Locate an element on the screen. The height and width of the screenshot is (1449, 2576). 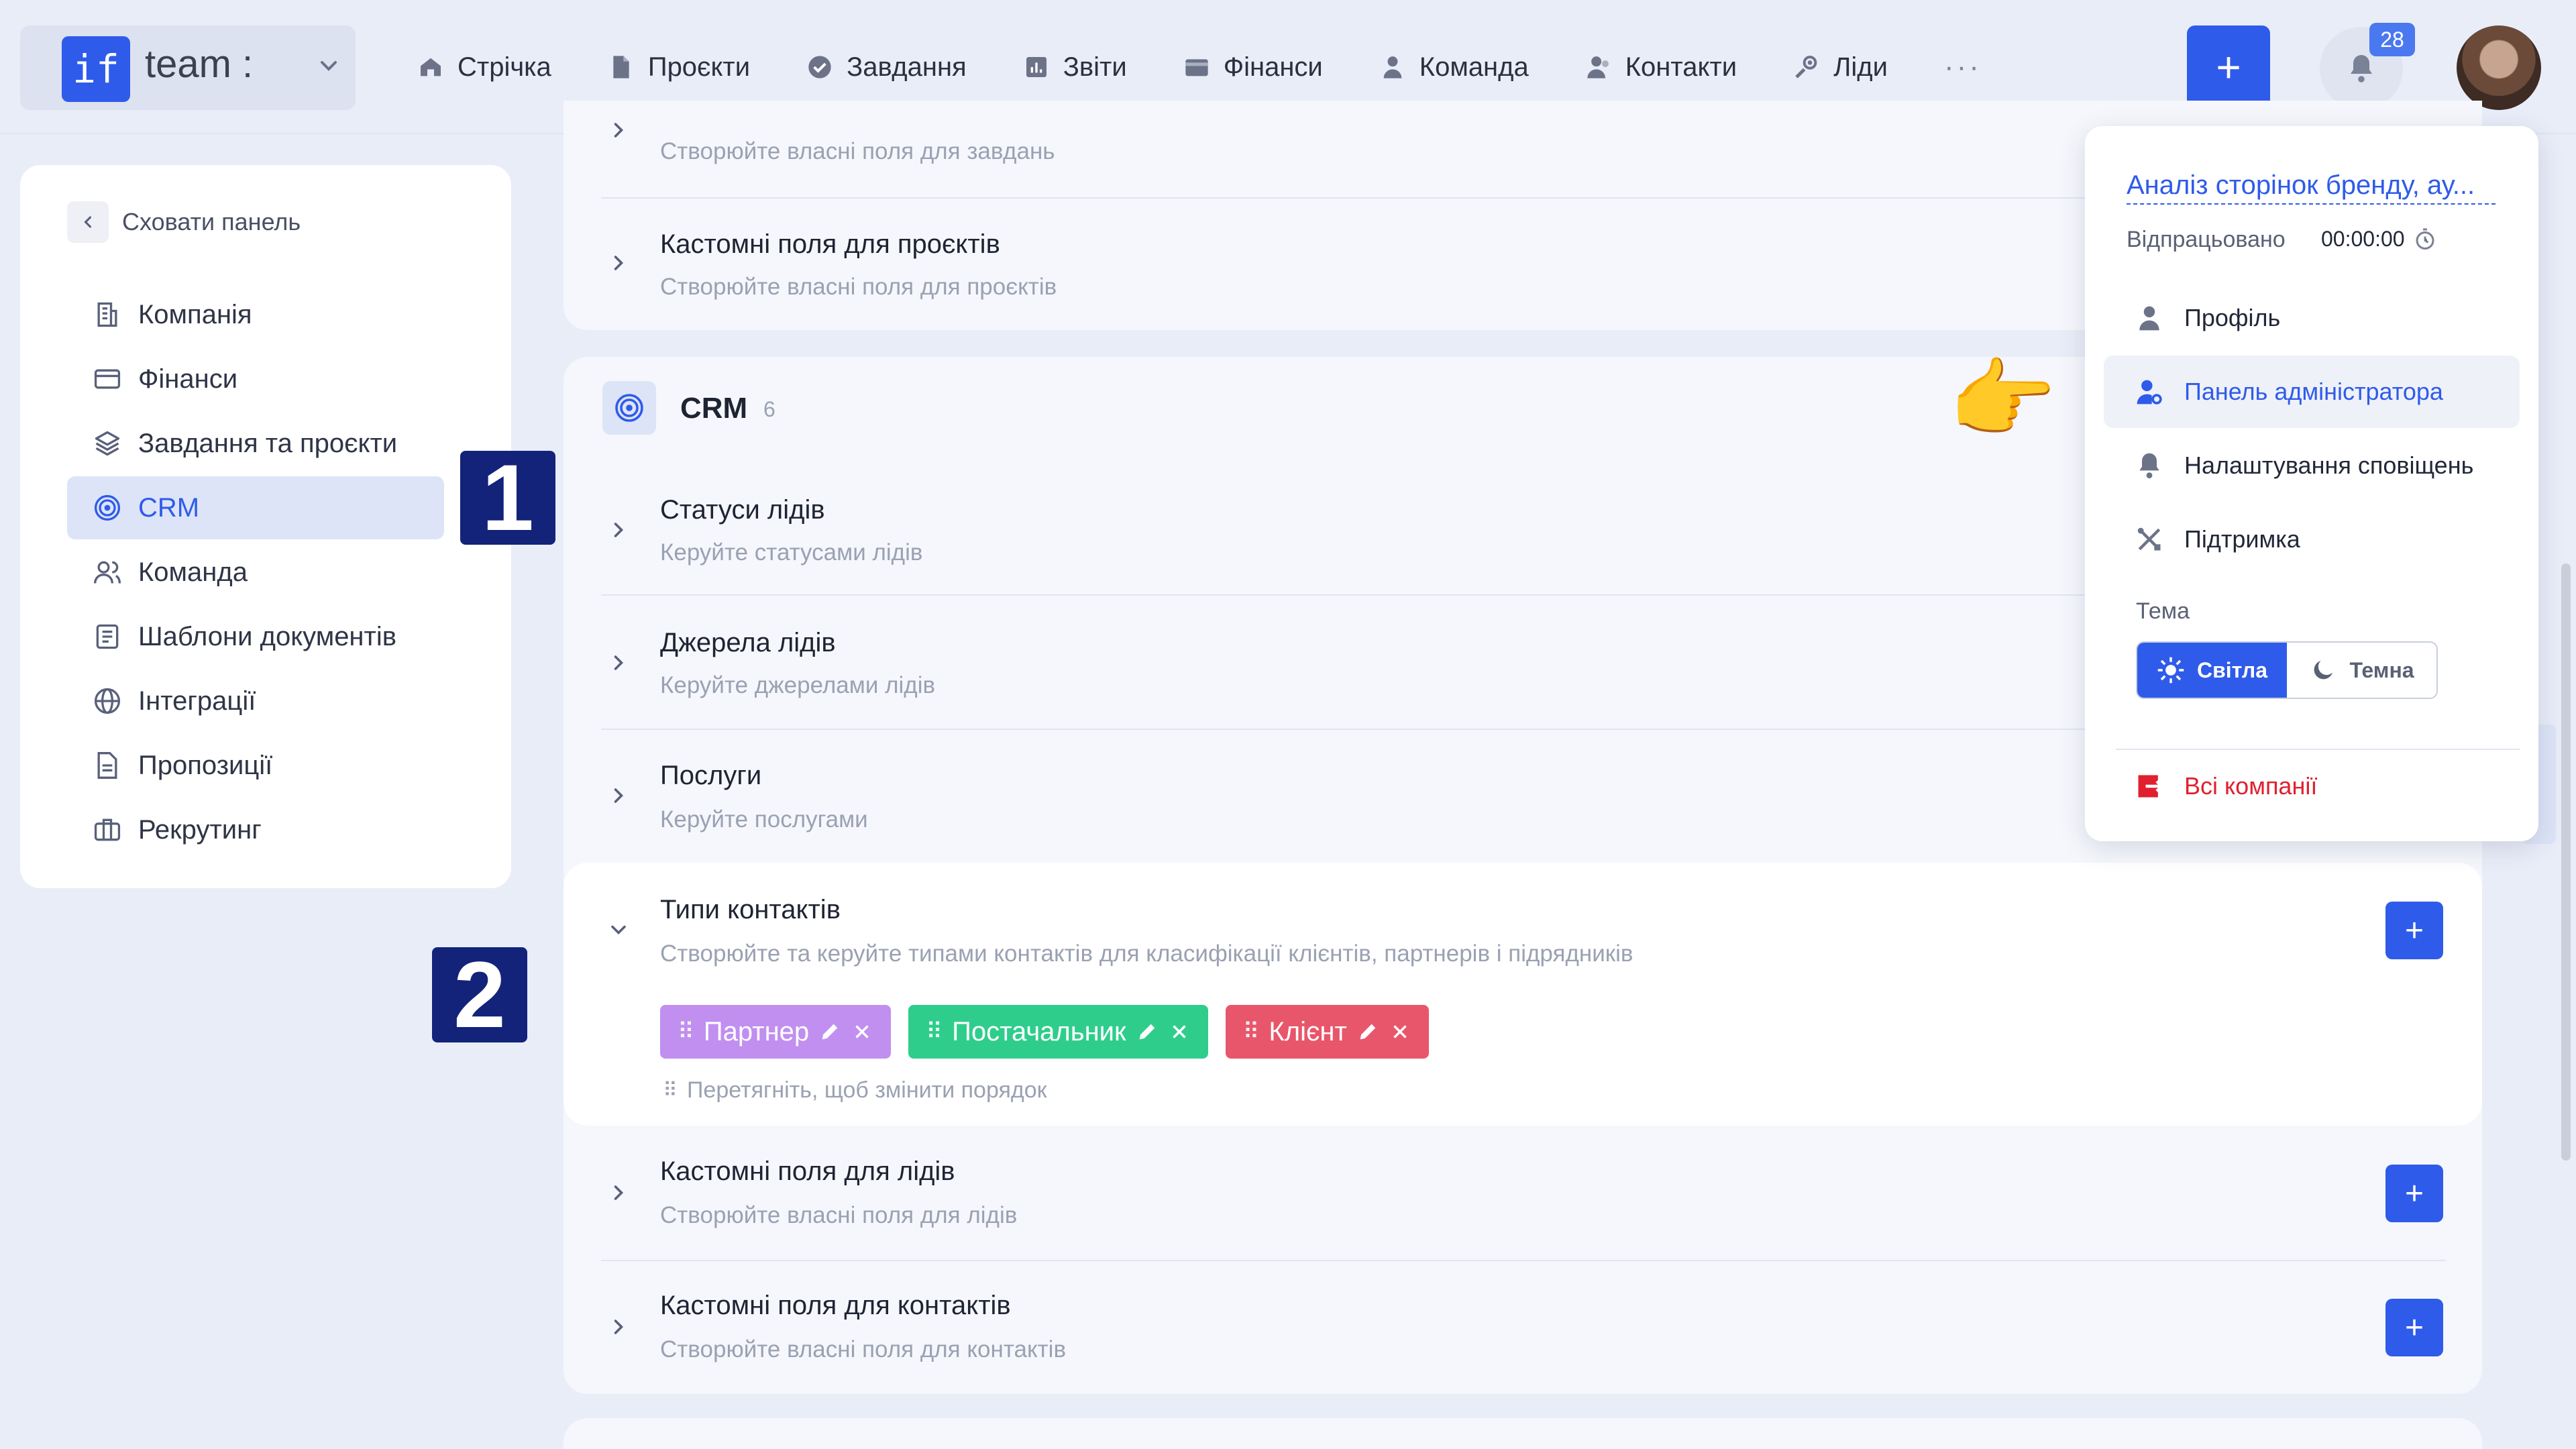
lead-fields-title: Кастомні поля для лідів is located at coordinates (807, 1172).